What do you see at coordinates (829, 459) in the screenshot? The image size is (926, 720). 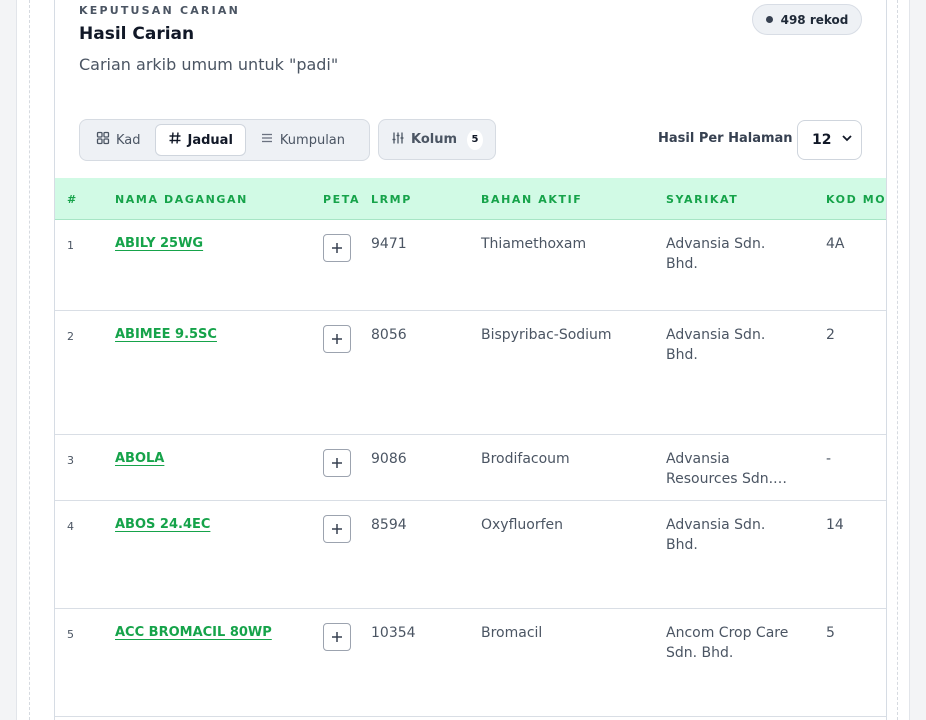 I see `moa-code: -` at bounding box center [829, 459].